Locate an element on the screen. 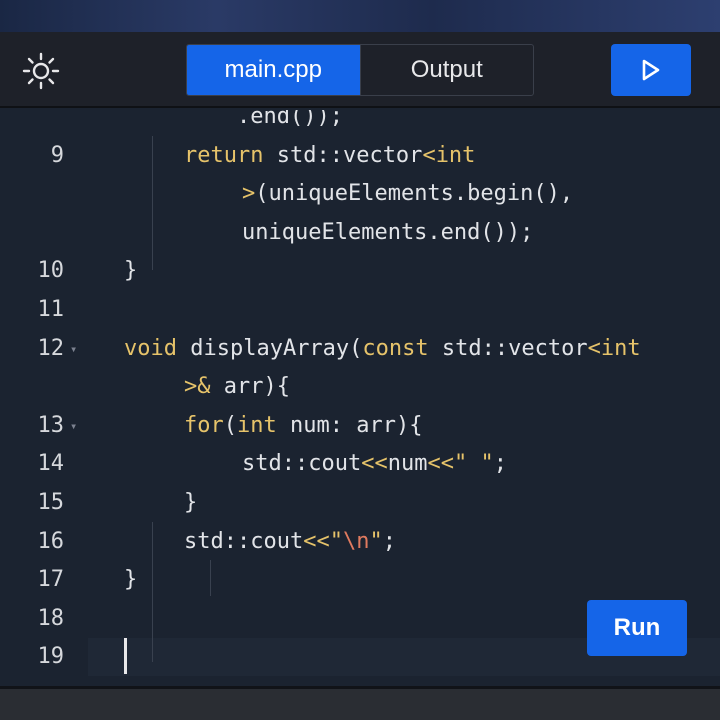 The width and height of the screenshot is (720, 720). code-token: num is located at coordinates (407, 464).